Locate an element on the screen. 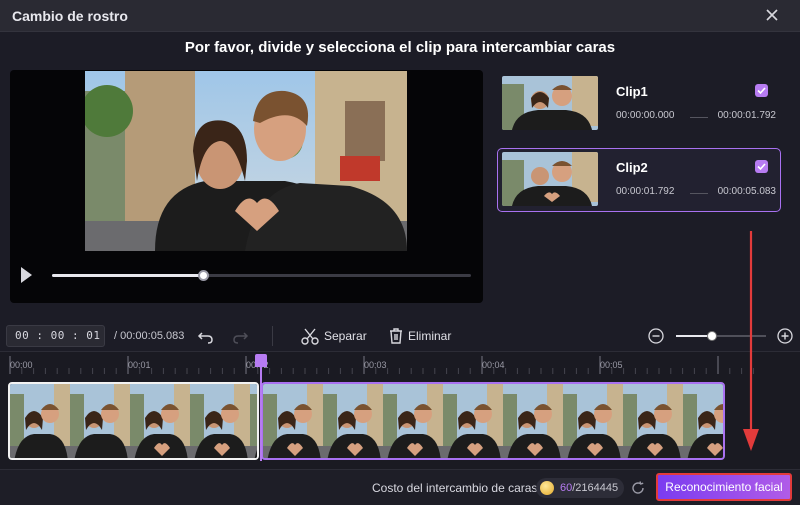 Image resolution: width=800 pixels, height=505 pixels. video-frame is located at coordinates (246, 161).